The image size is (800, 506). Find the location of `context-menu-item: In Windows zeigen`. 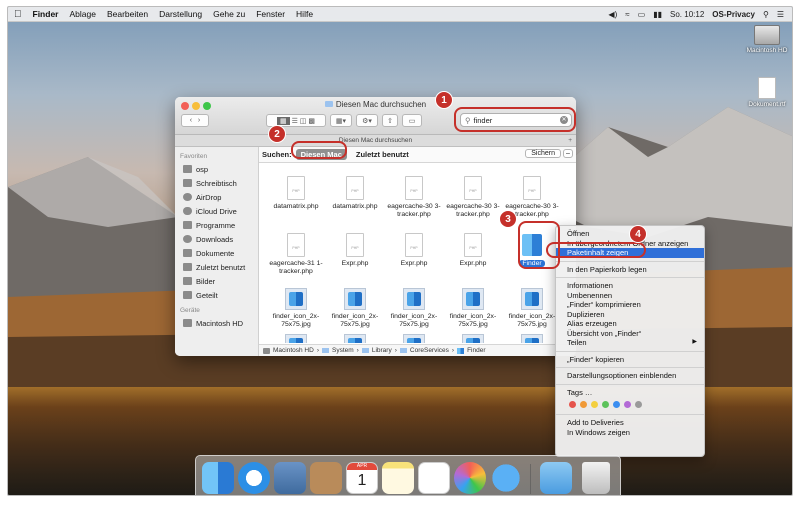

context-menu-item: In Windows zeigen is located at coordinates (630, 433).